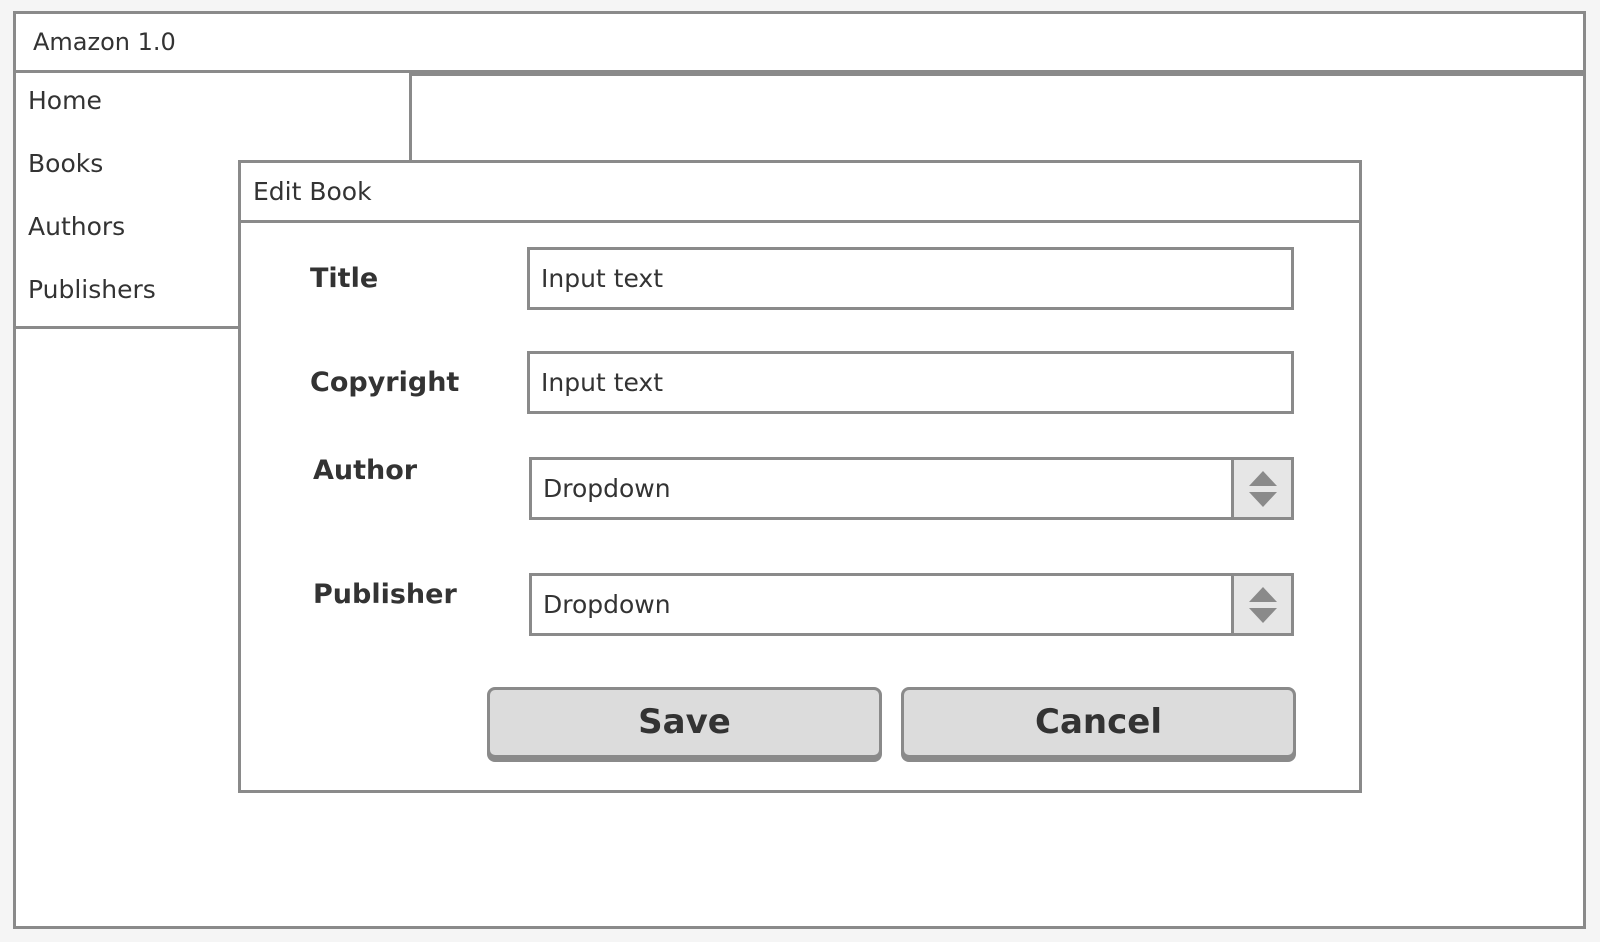  Describe the element at coordinates (607, 488) in the screenshot. I see `author-dropdown-value: Dropdown` at that location.